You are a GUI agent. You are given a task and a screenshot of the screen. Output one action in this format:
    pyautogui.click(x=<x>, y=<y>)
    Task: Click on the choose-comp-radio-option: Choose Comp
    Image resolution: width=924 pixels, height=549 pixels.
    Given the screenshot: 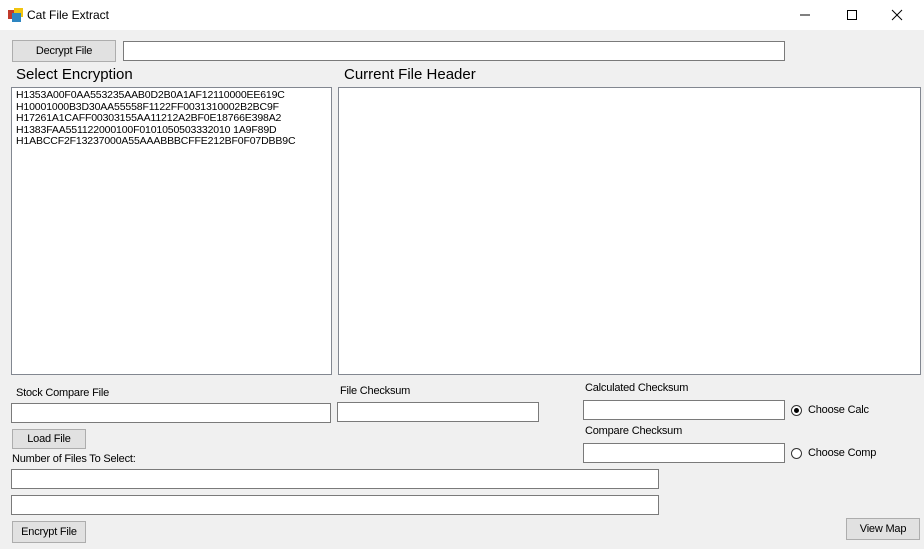 What is the action you would take?
    pyautogui.click(x=833, y=453)
    